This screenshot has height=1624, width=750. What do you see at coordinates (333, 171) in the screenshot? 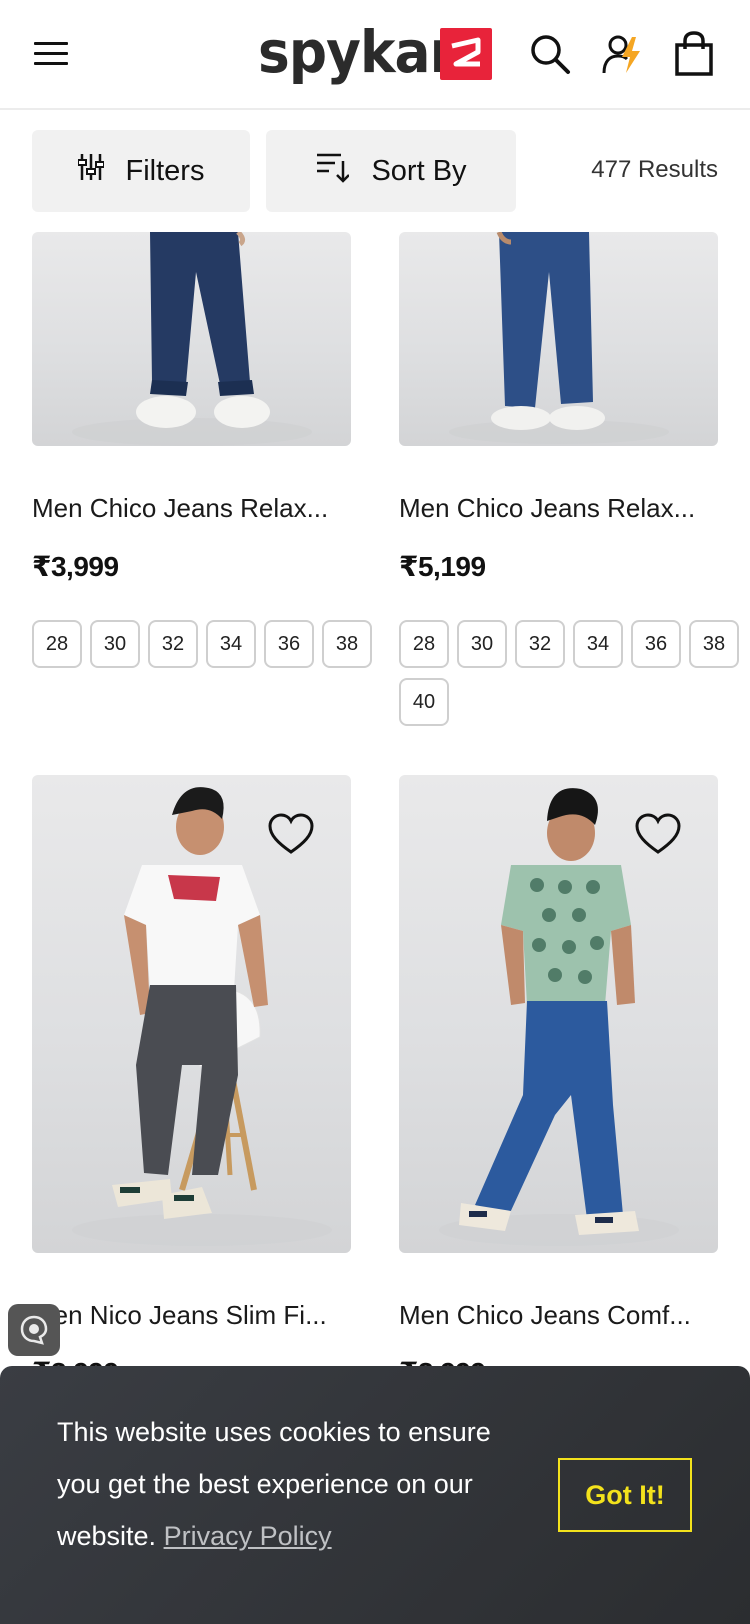
I see `sort-icon` at bounding box center [333, 171].